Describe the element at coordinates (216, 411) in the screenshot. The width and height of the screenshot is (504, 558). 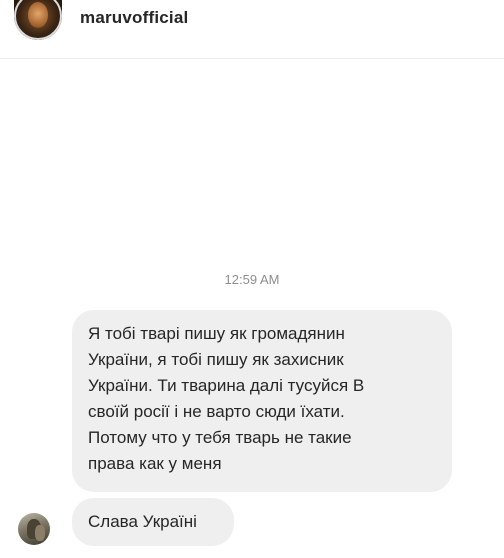
I see `message-line: своїй росії і не варто сюди їхати.` at that location.